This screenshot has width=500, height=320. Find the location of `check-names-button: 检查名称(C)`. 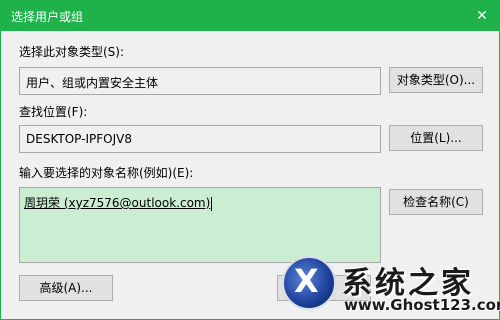

check-names-button: 检查名称(C) is located at coordinates (436, 202).